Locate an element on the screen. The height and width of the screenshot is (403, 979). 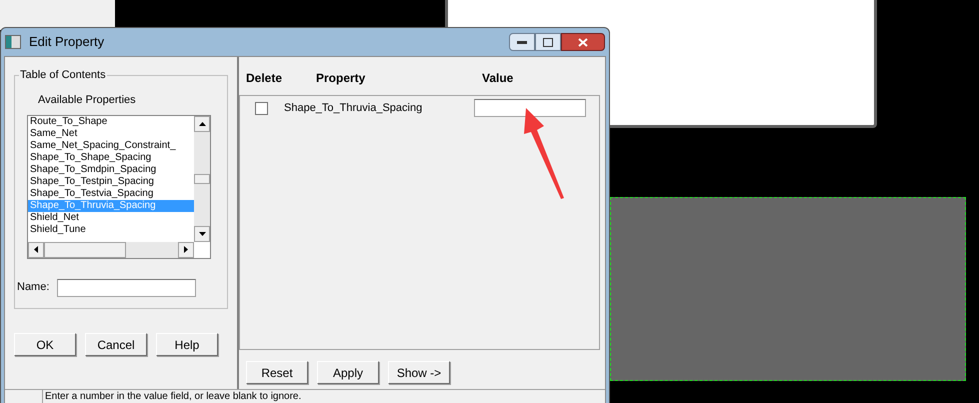
delete-checkbox is located at coordinates (261, 108).